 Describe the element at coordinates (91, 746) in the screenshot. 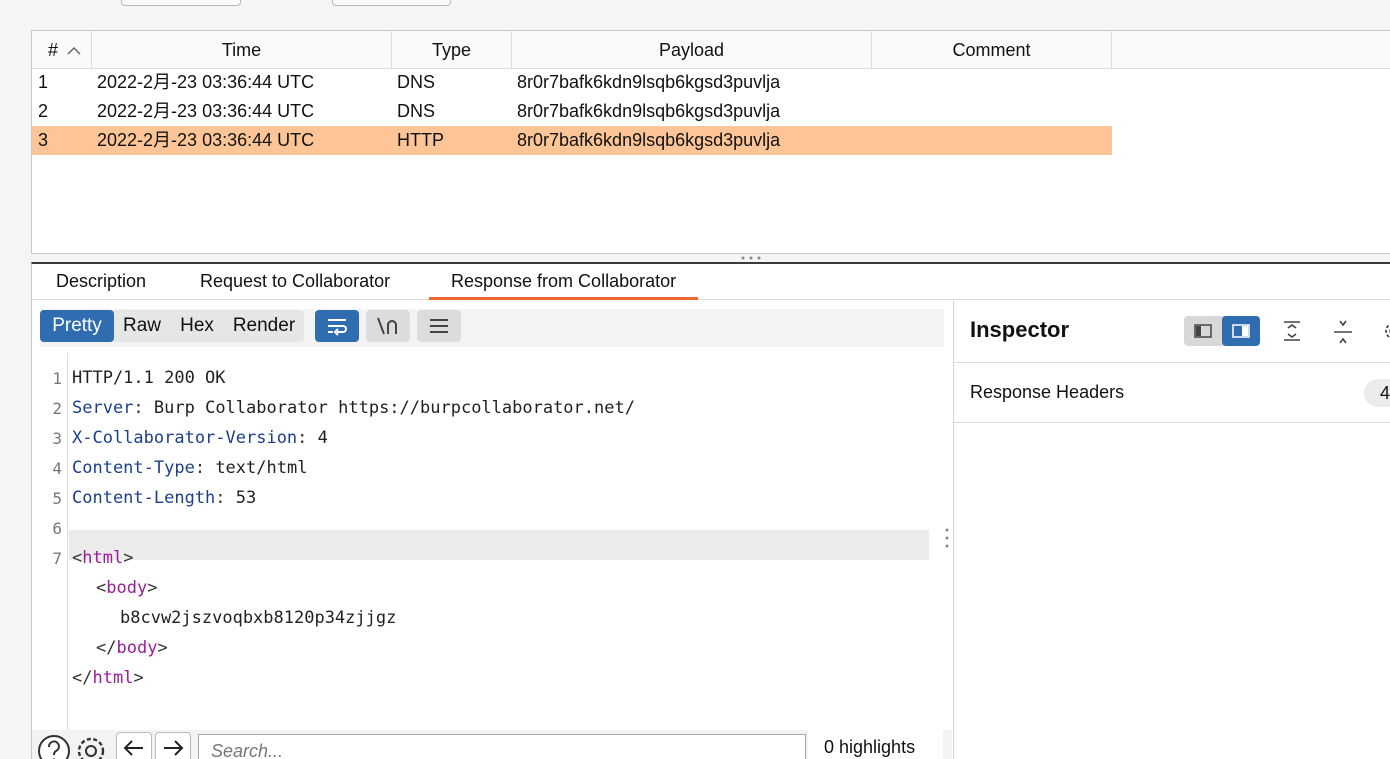

I see `search-settings-icon` at that location.